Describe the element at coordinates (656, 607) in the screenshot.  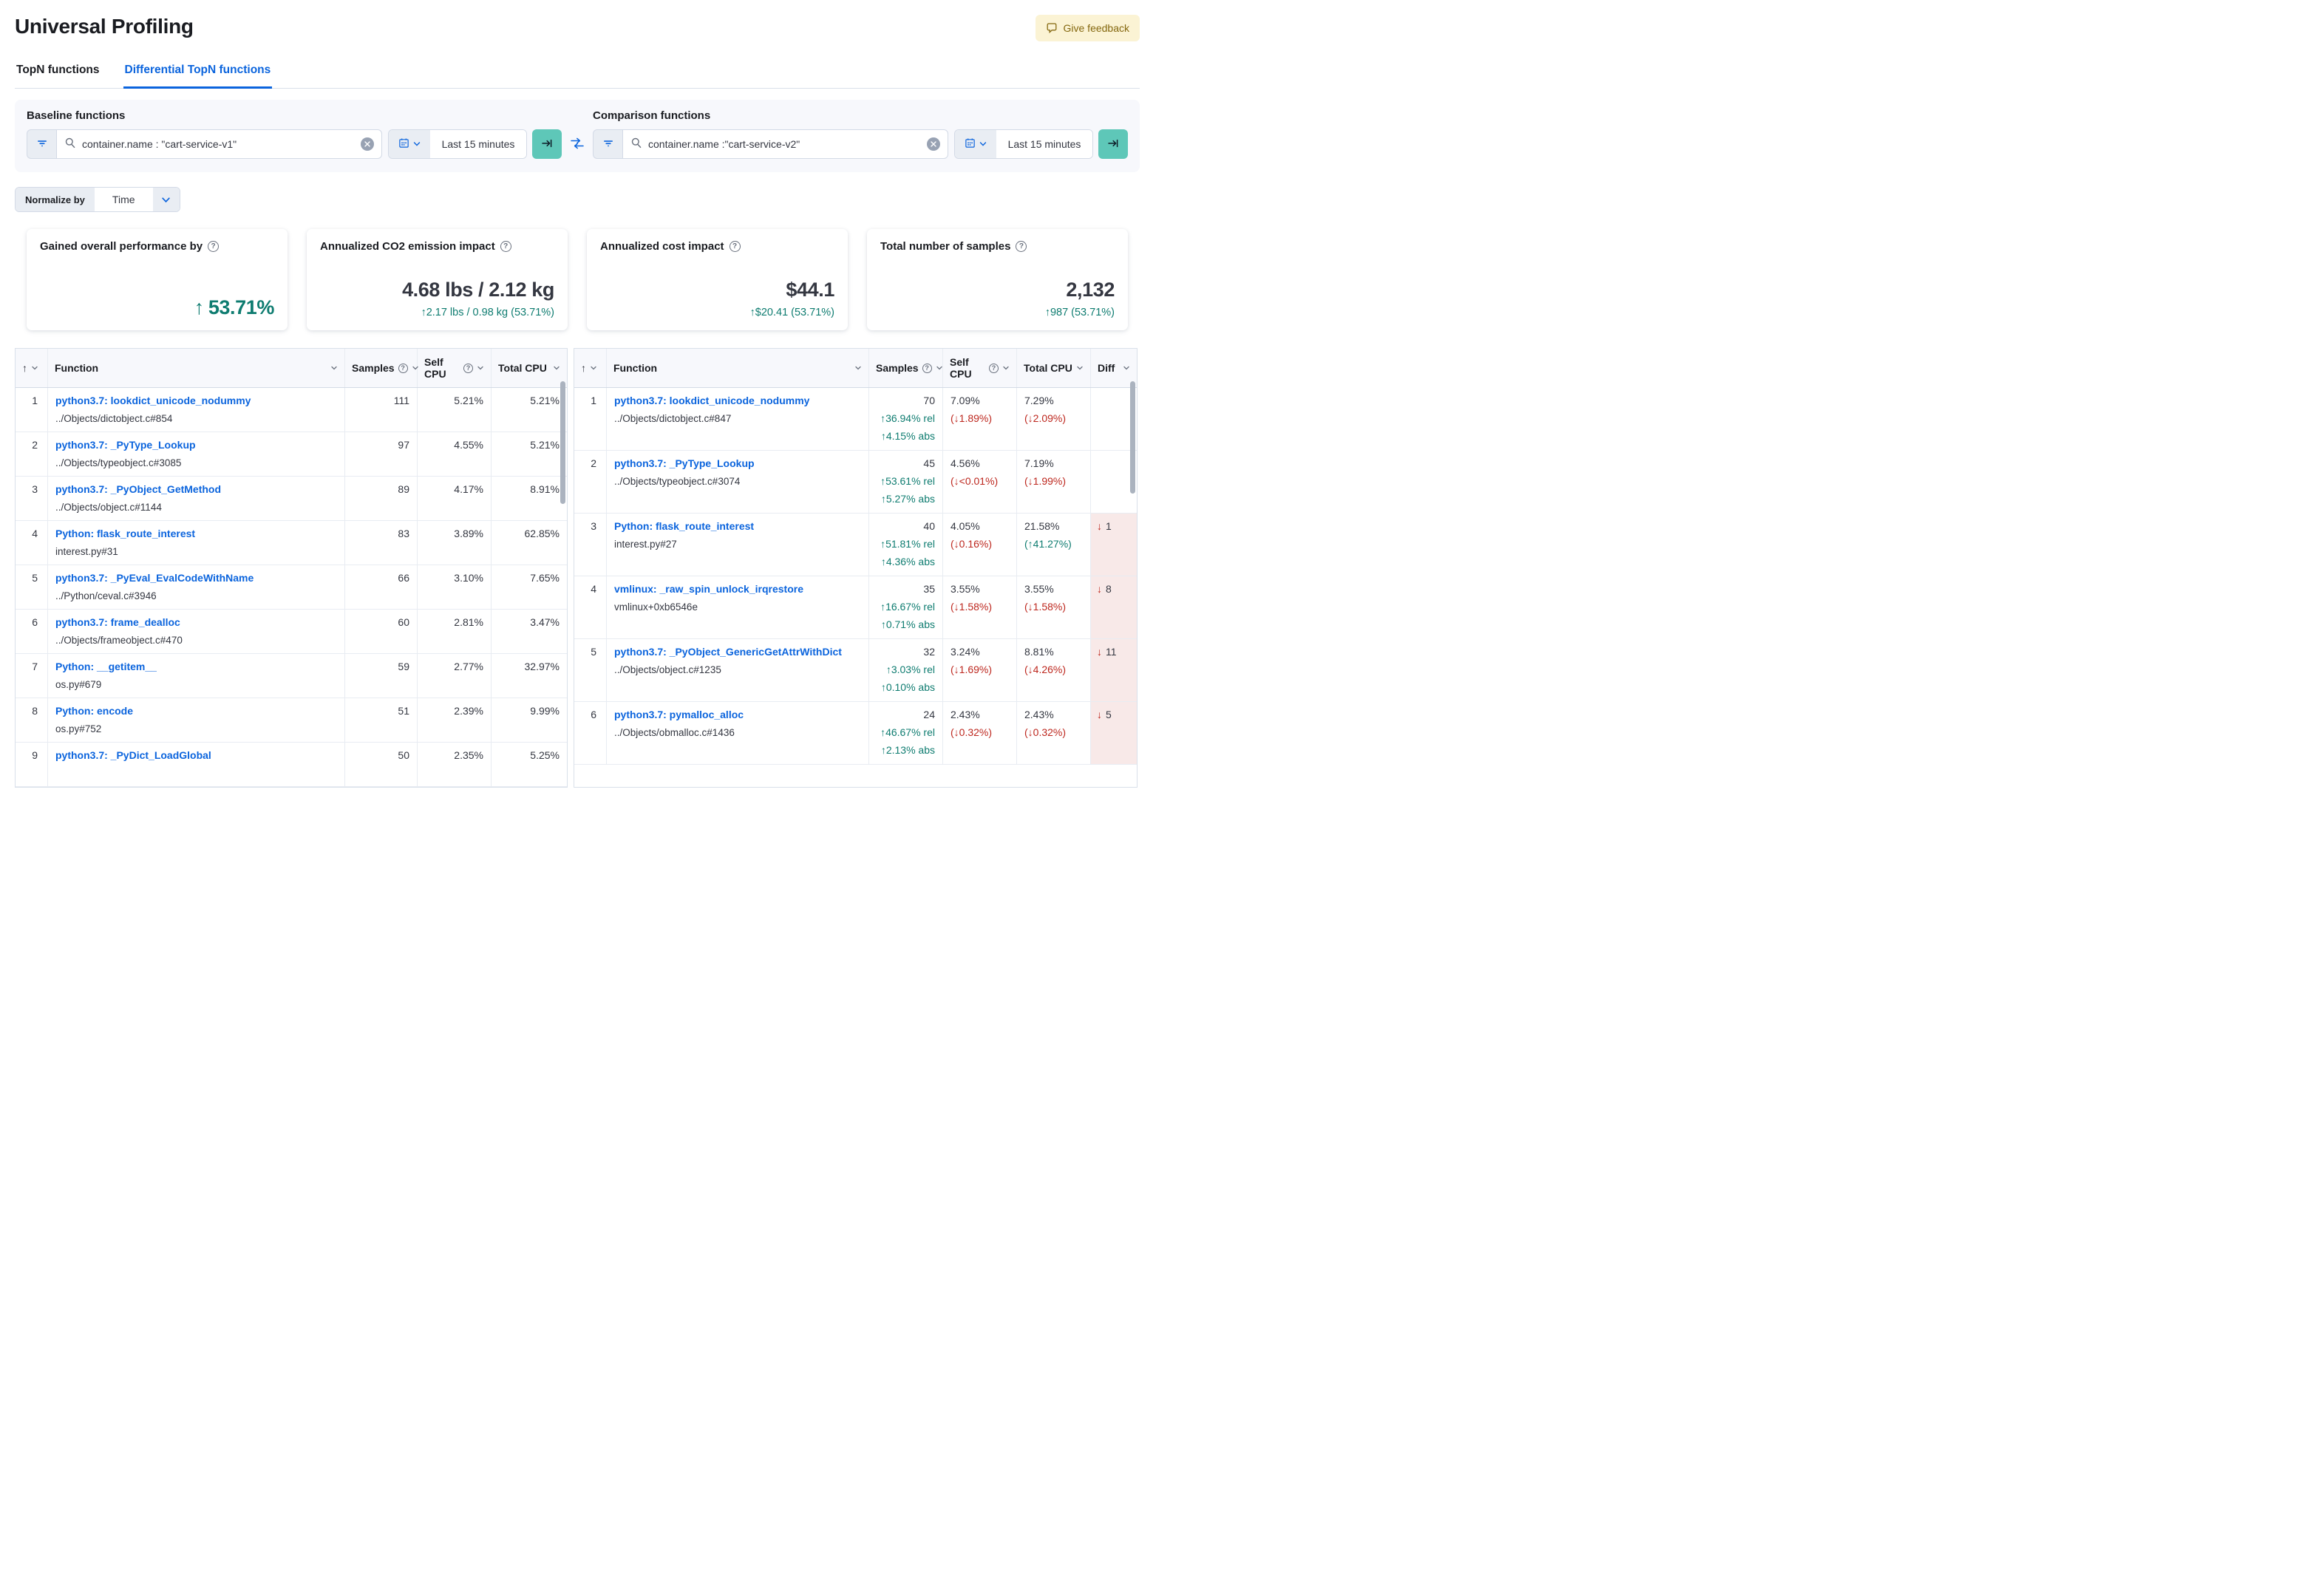
I see `function-source: vmlinux+0xb6546e` at that location.